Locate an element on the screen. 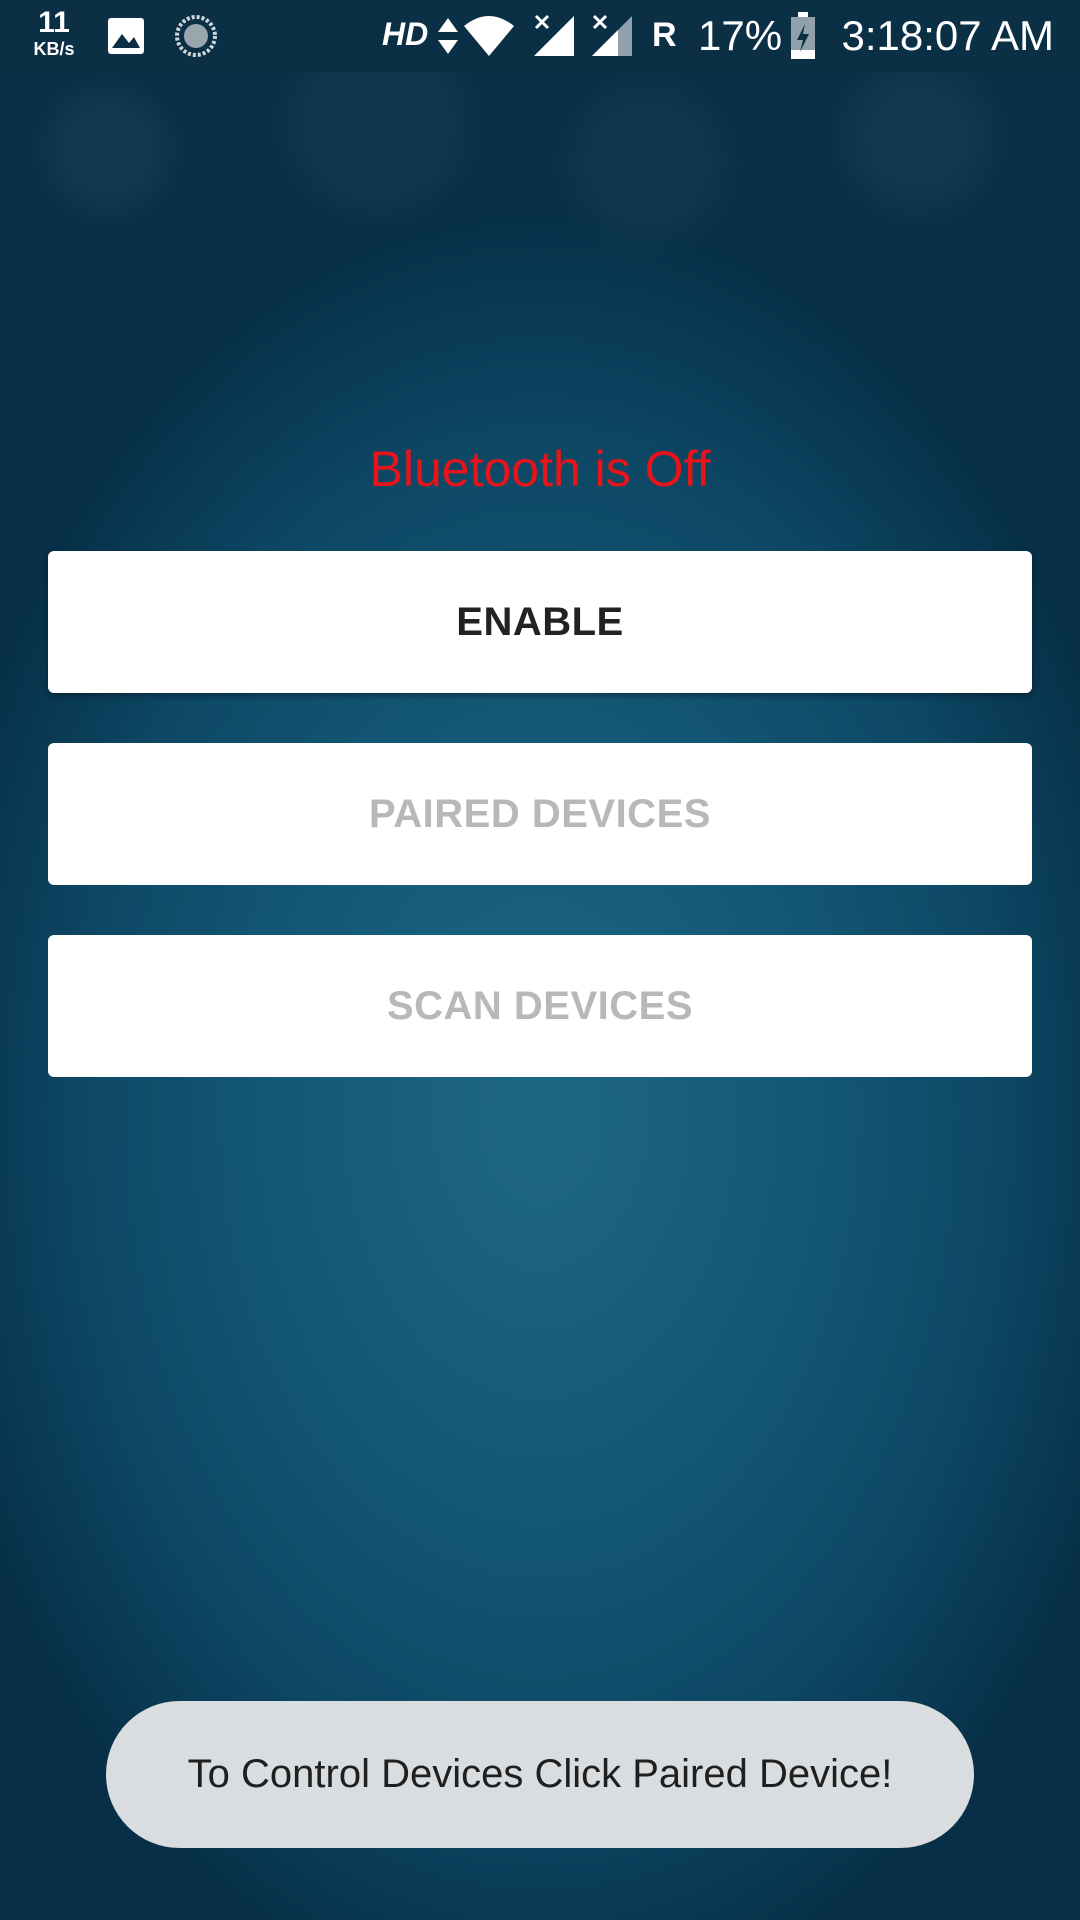 Image resolution: width=1080 pixels, height=1920 pixels. background-texture is located at coordinates (540, 202).